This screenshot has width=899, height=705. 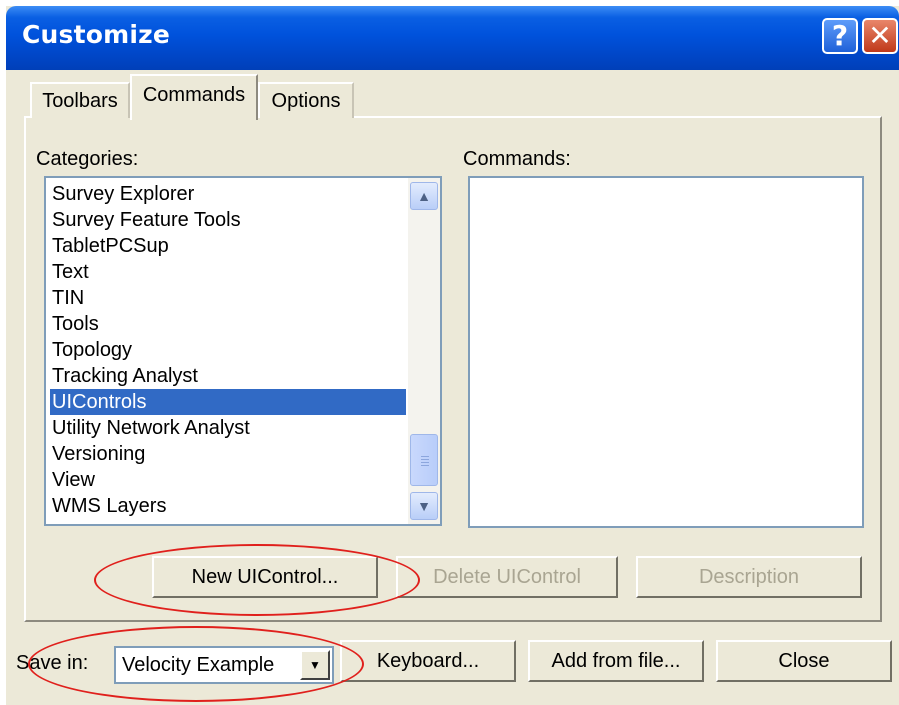 I want to click on scroll-up-button: ▲, so click(x=424, y=196).